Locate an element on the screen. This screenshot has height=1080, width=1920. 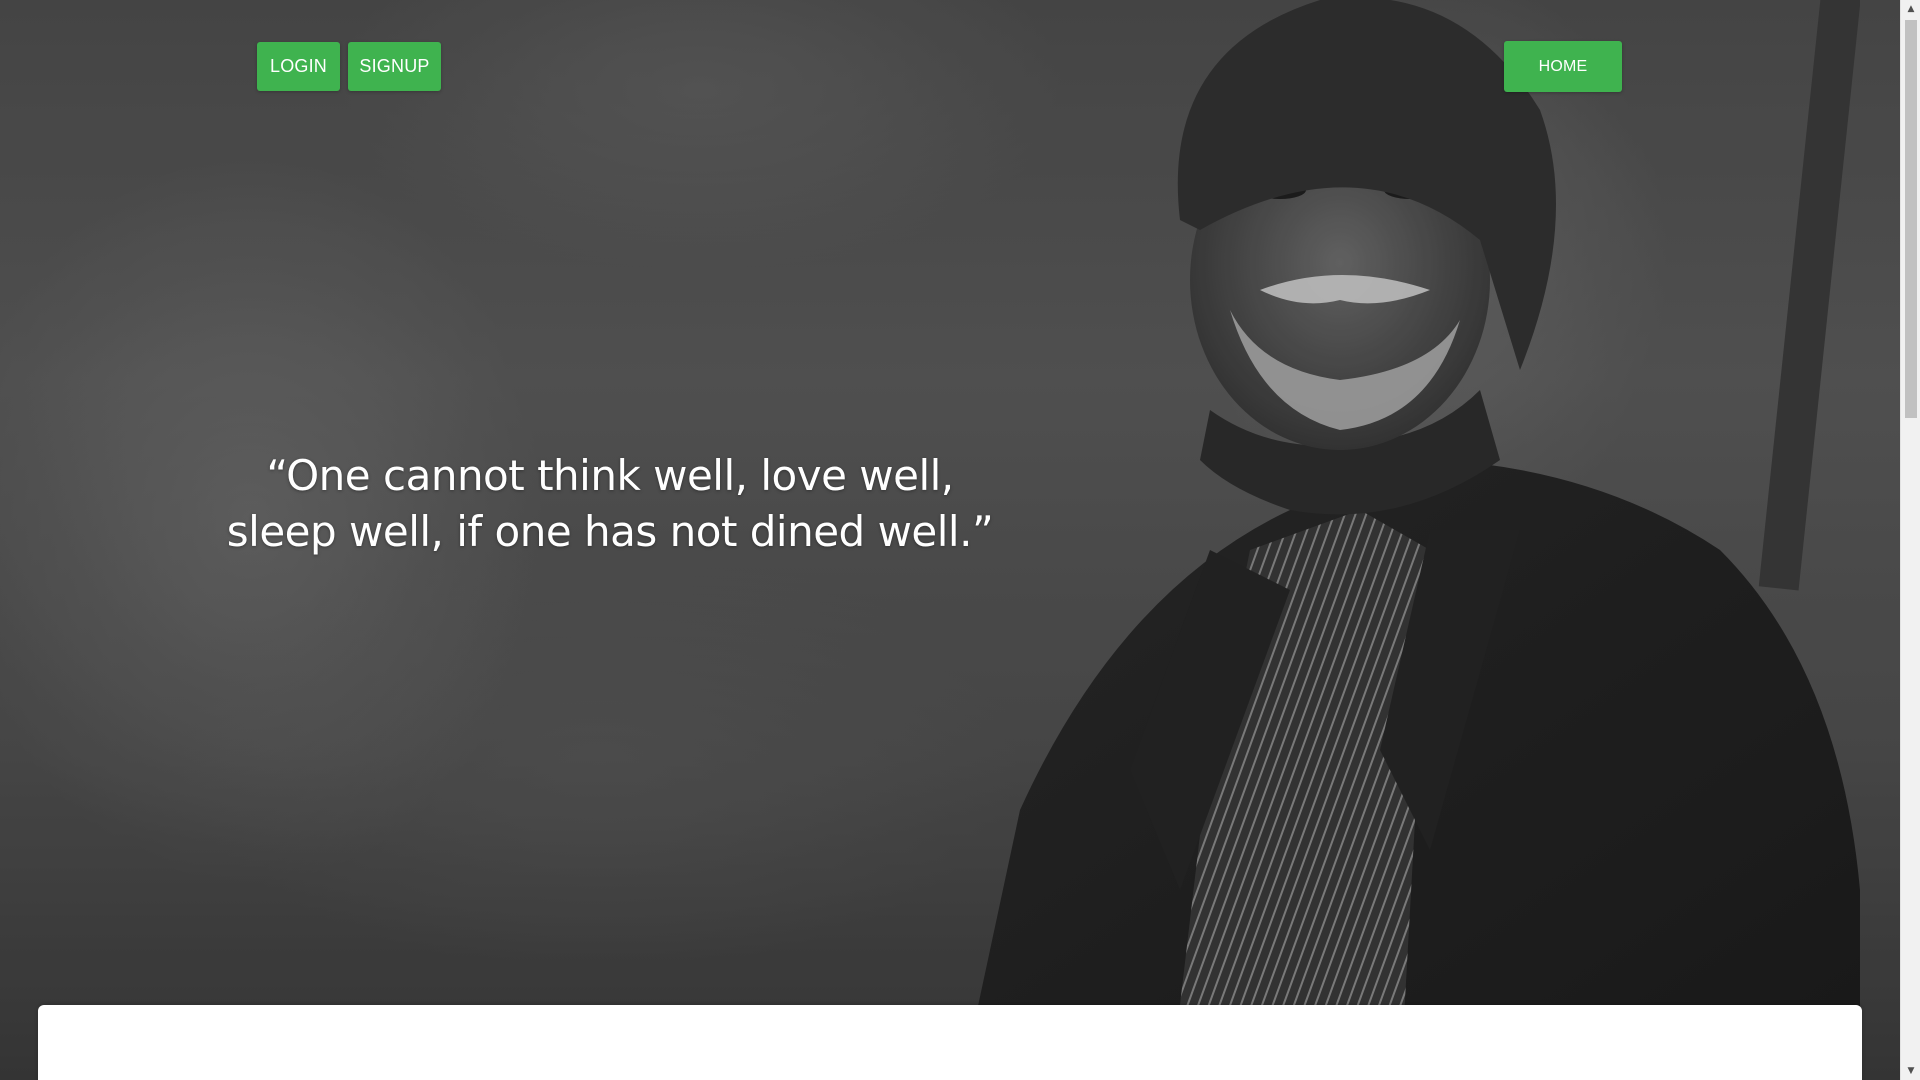
triangle-down-icon: ▼ is located at coordinates (1910, 1071).